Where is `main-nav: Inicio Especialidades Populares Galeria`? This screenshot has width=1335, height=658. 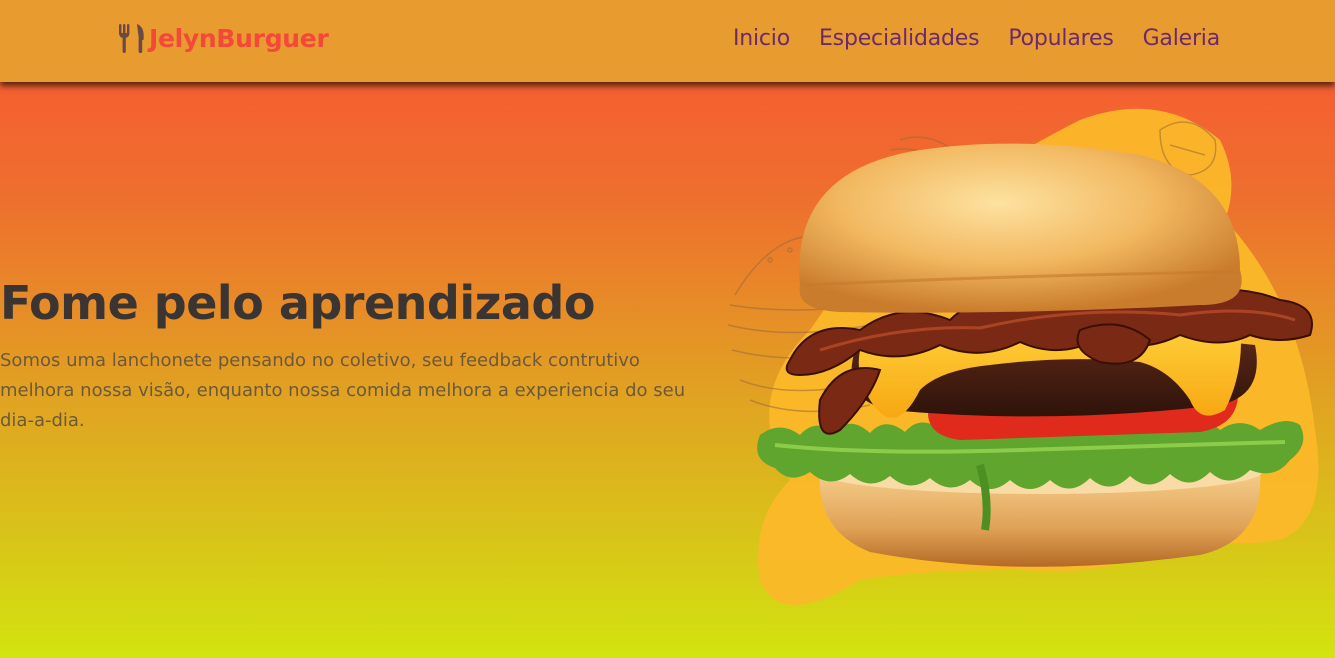
main-nav: Inicio Especialidades Populares Galeria is located at coordinates (976, 38).